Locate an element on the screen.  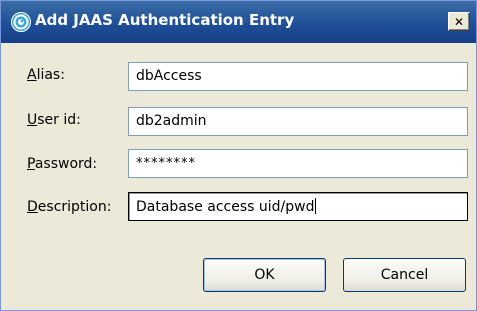
title-bar: Add JAAS Authentication Entry ✕ is located at coordinates (238, 22).